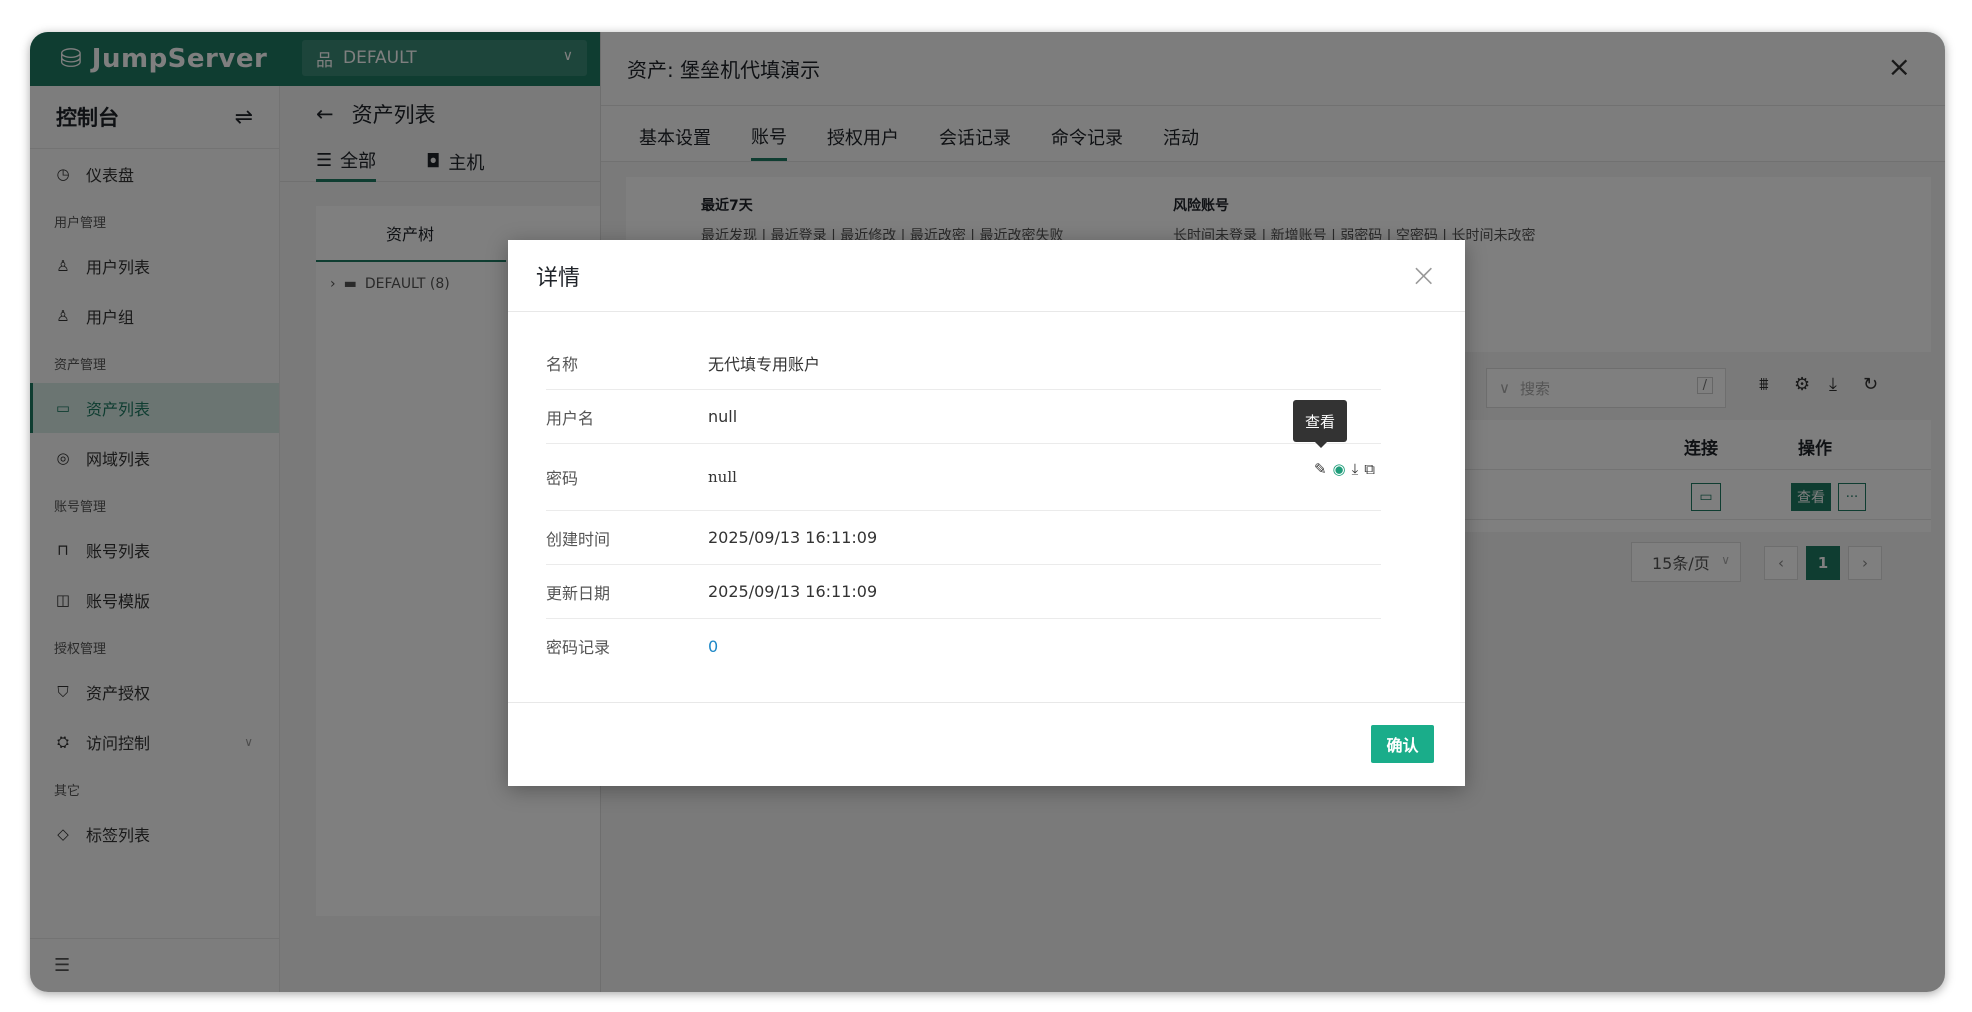 The height and width of the screenshot is (1012, 1972). Describe the element at coordinates (963, 538) in the screenshot. I see `detail-row-created: 创建时间 2025/09/13 16:11:09` at that location.